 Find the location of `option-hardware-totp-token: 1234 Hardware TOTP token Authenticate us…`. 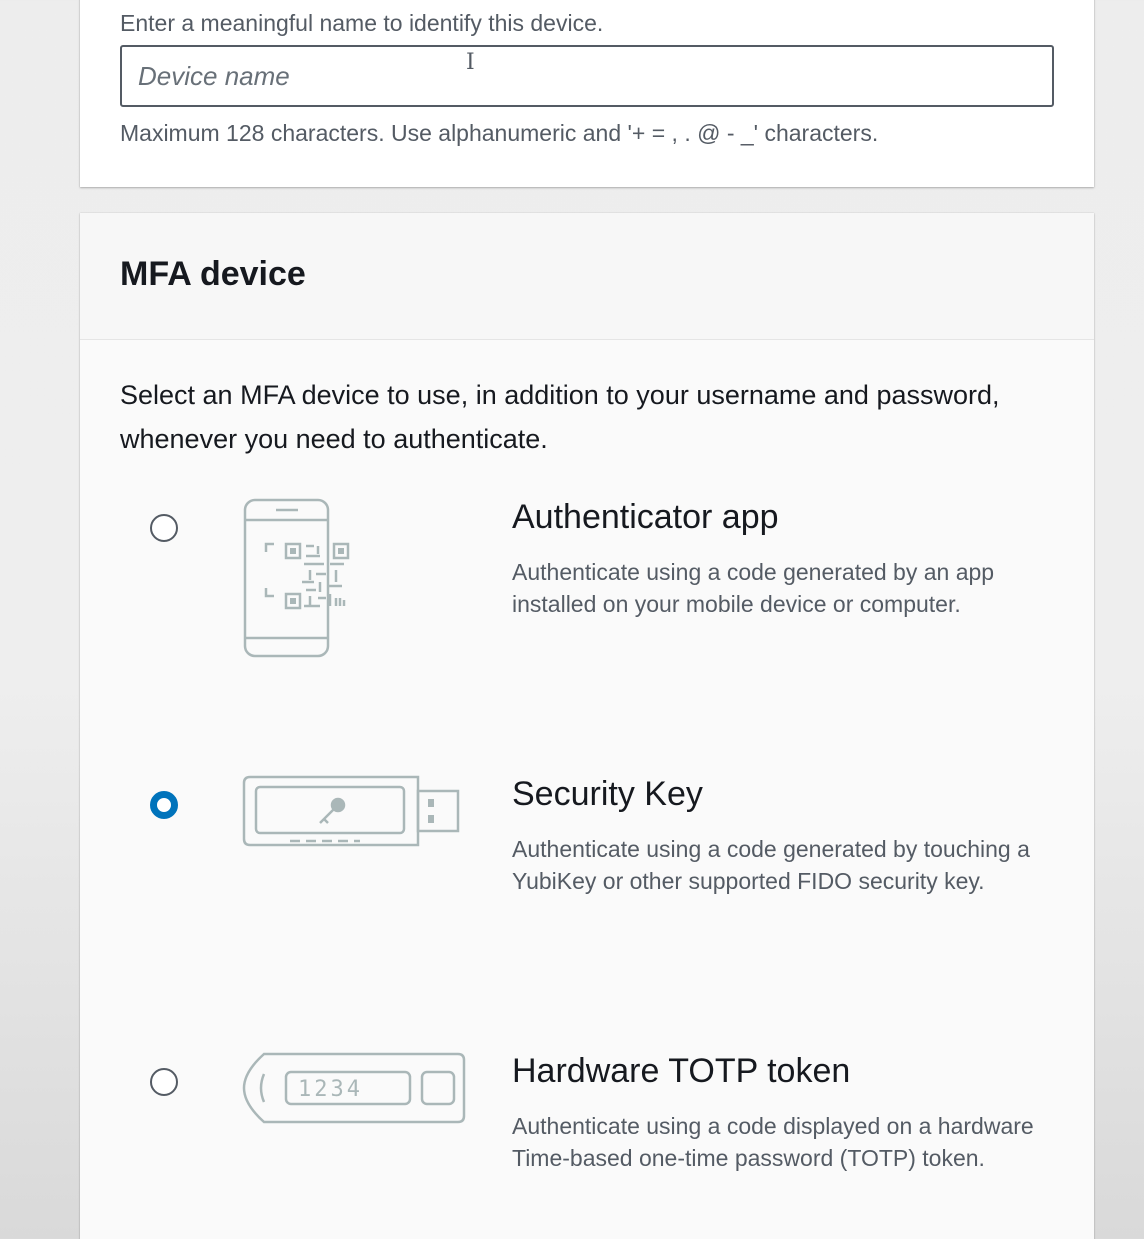

option-hardware-totp-token: 1234 Hardware TOTP token Authenticate us… is located at coordinates (587, 1145).